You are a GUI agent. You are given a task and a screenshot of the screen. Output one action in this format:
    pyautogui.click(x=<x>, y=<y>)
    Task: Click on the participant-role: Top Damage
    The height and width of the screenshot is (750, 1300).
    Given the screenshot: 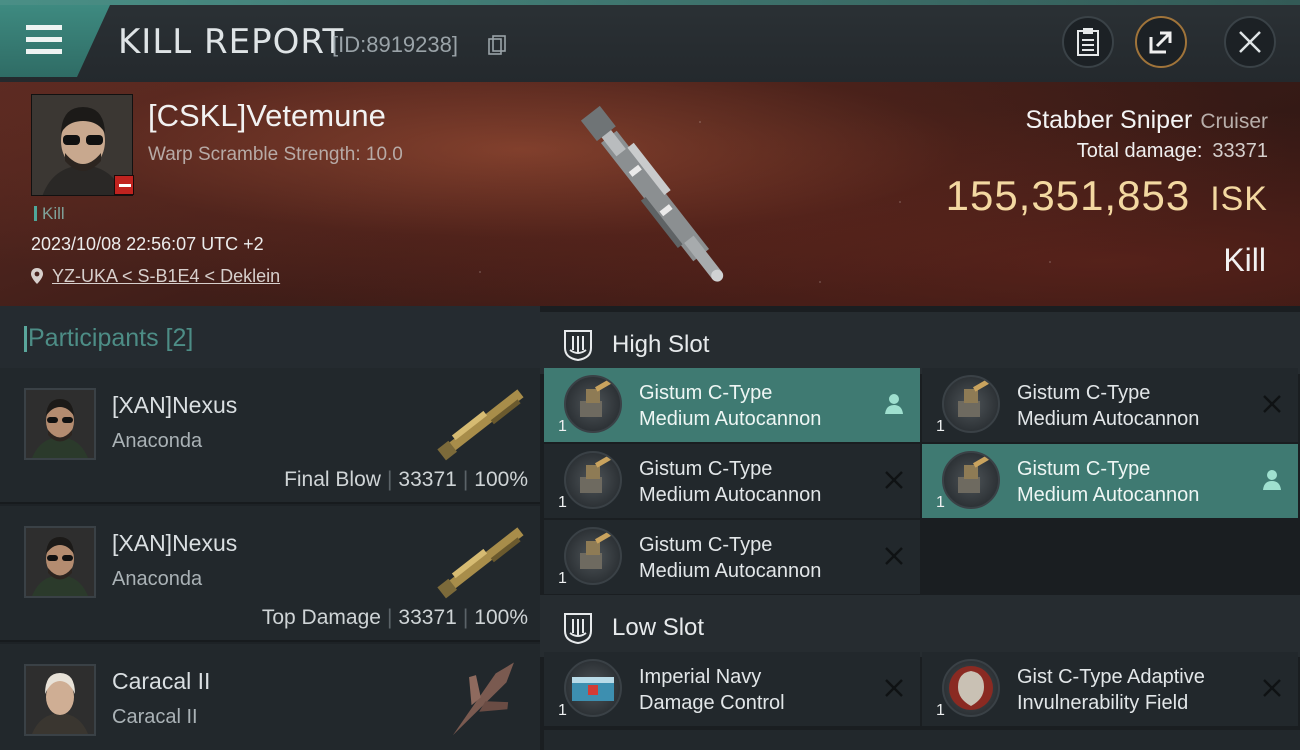 What is the action you would take?
    pyautogui.click(x=321, y=617)
    